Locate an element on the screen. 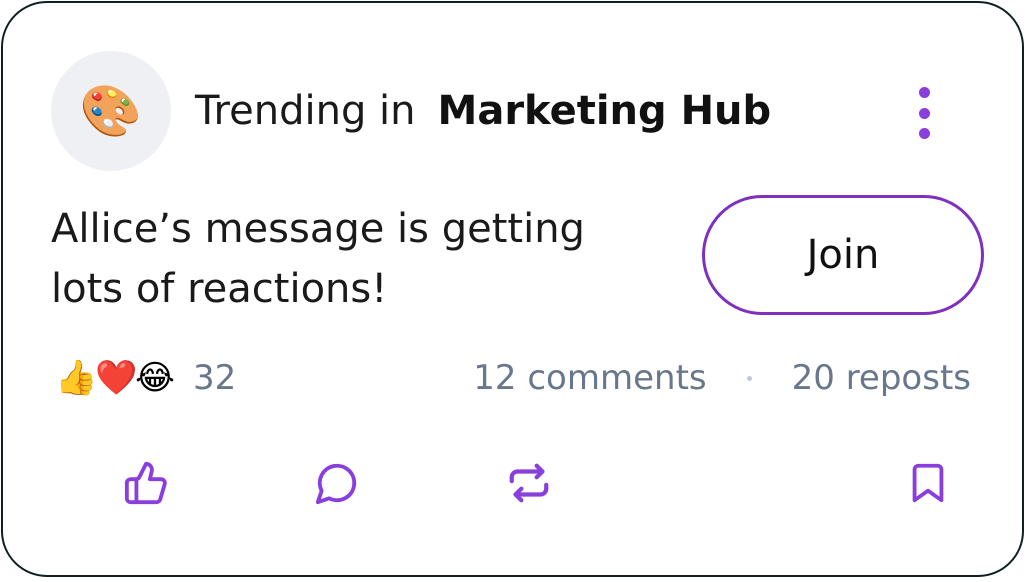  trending-header: Trending in Marketing Hub is located at coordinates (483, 111).